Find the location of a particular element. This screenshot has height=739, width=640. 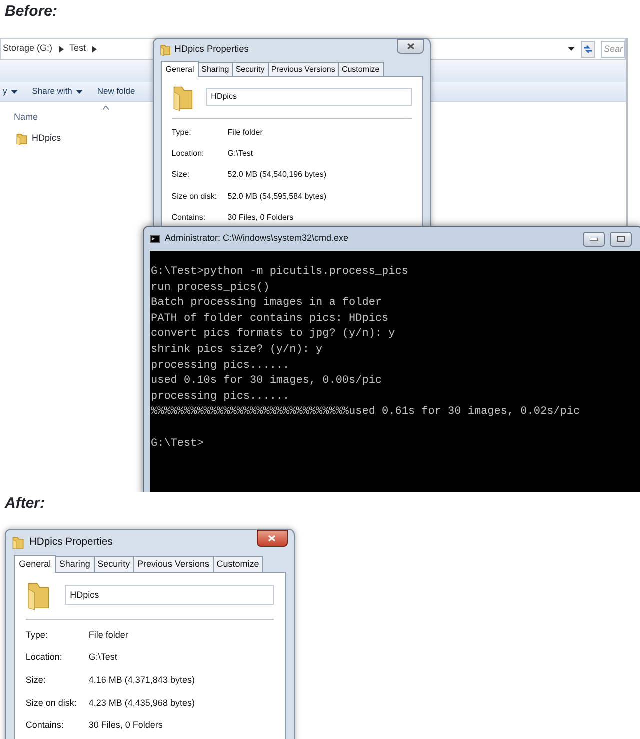

maximize-button is located at coordinates (621, 239).